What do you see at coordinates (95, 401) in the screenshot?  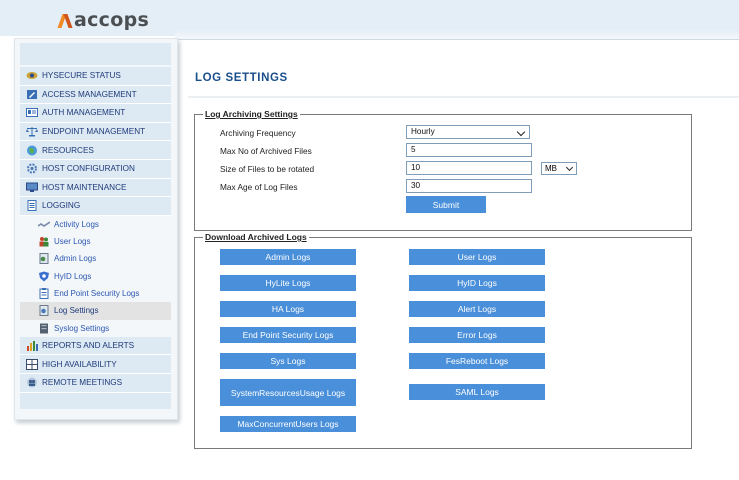 I see `sidebar-bottom-bar` at bounding box center [95, 401].